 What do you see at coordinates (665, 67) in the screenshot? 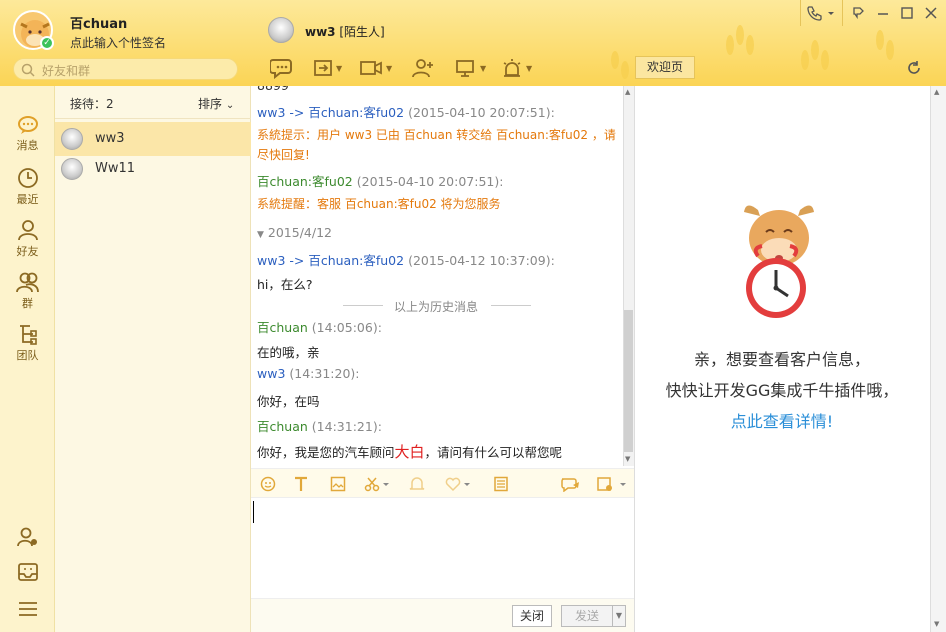
I see `tab-welcome: 欢迎页` at bounding box center [665, 67].